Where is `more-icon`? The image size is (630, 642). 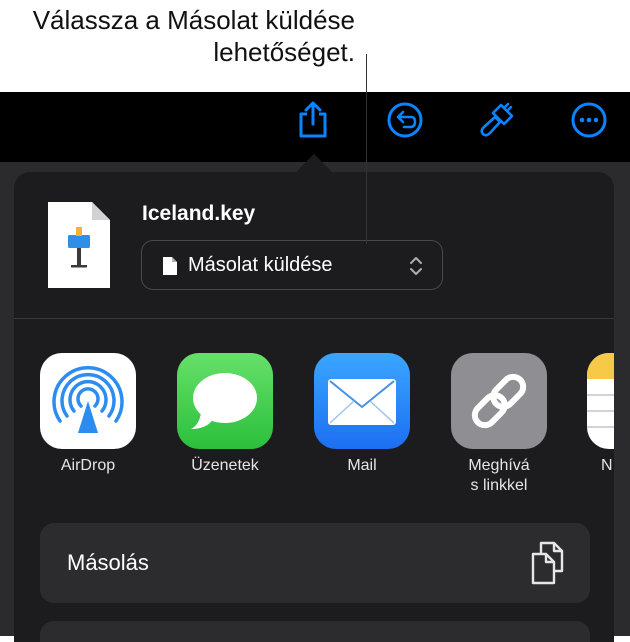 more-icon is located at coordinates (589, 120).